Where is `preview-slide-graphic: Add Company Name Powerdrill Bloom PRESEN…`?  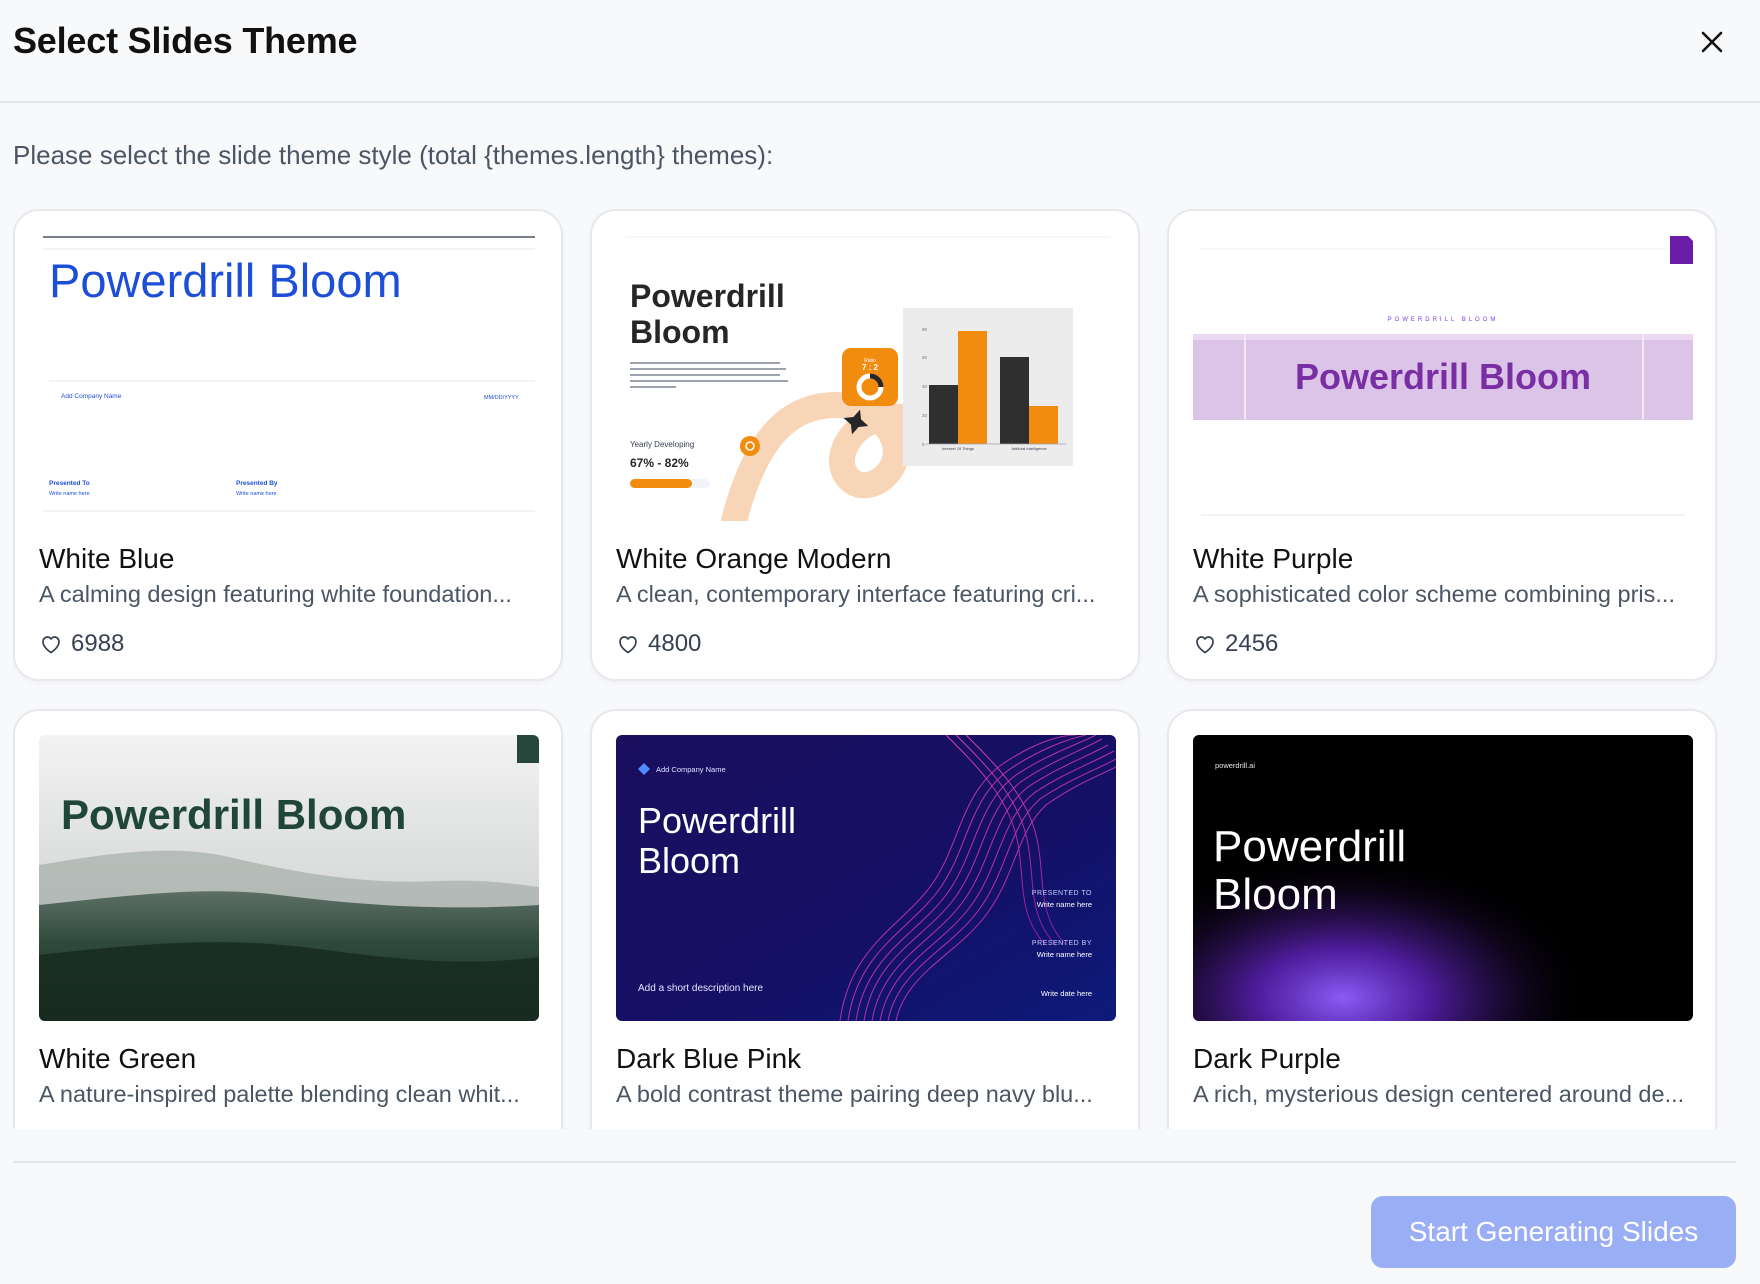 preview-slide-graphic: Add Company Name Powerdrill Bloom PRESEN… is located at coordinates (866, 878).